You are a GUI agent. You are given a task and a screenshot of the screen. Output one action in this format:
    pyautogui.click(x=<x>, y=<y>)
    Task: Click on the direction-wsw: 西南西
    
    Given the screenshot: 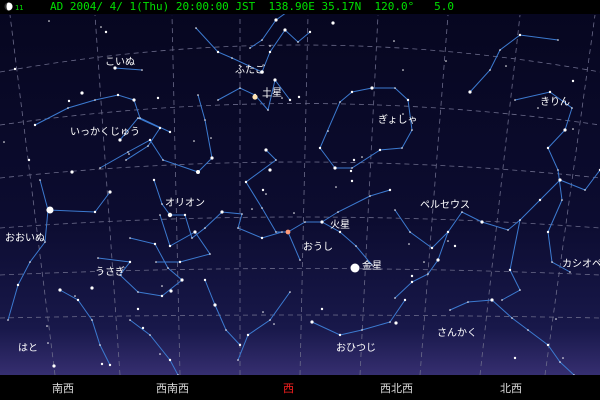 What is the action you would take?
    pyautogui.click(x=172, y=388)
    